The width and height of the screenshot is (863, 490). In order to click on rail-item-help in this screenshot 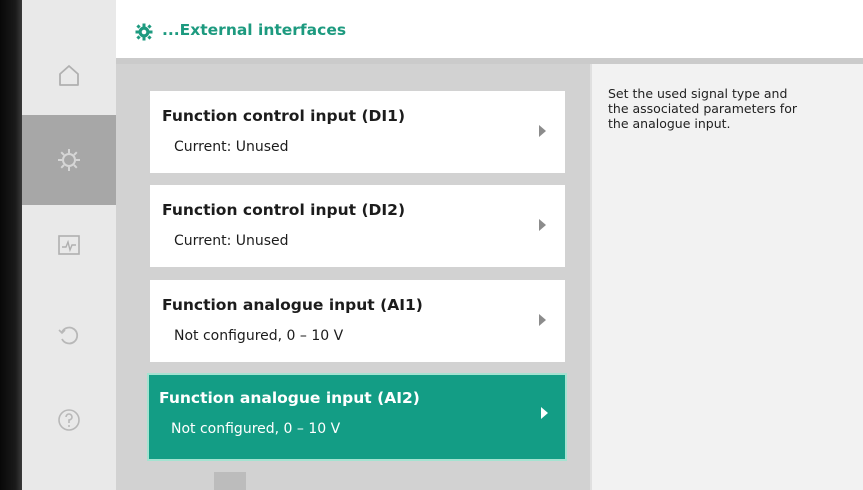, I will do `click(69, 420)`.